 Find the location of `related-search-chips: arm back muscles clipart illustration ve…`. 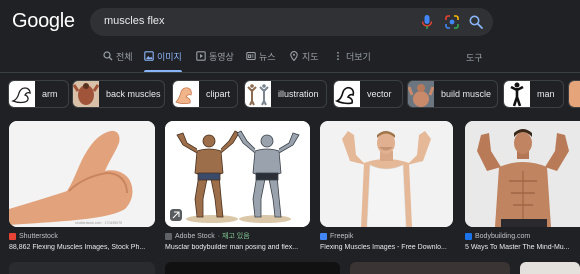

related-search-chips: arm back muscles clipart illustration ve… is located at coordinates (290, 94).